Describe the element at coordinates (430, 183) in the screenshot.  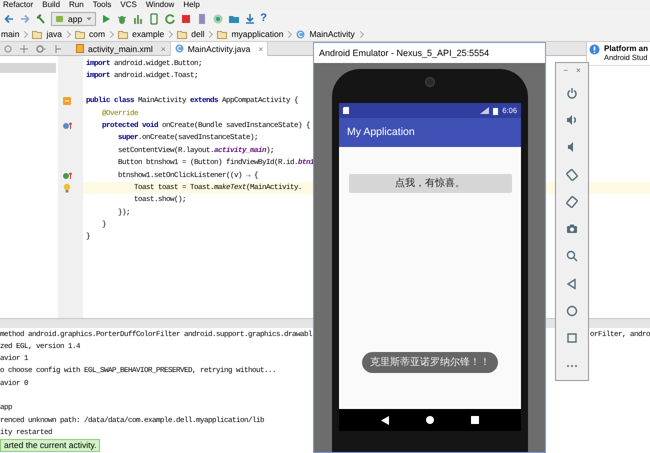
I see `surprise-button: 点我，有惊喜。` at that location.